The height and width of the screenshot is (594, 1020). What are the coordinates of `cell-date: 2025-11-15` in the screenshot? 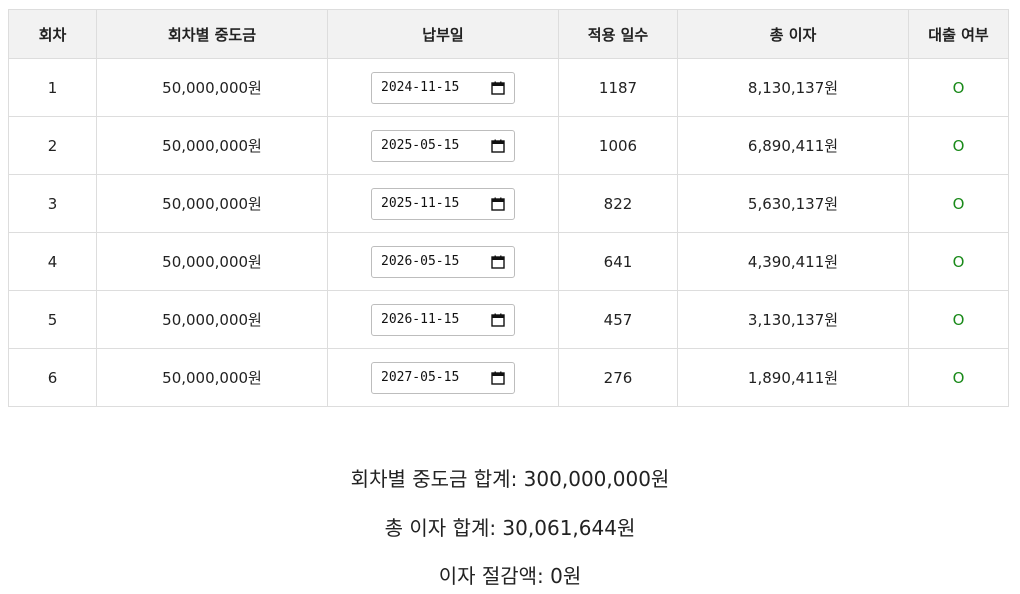 It's located at (443, 203).